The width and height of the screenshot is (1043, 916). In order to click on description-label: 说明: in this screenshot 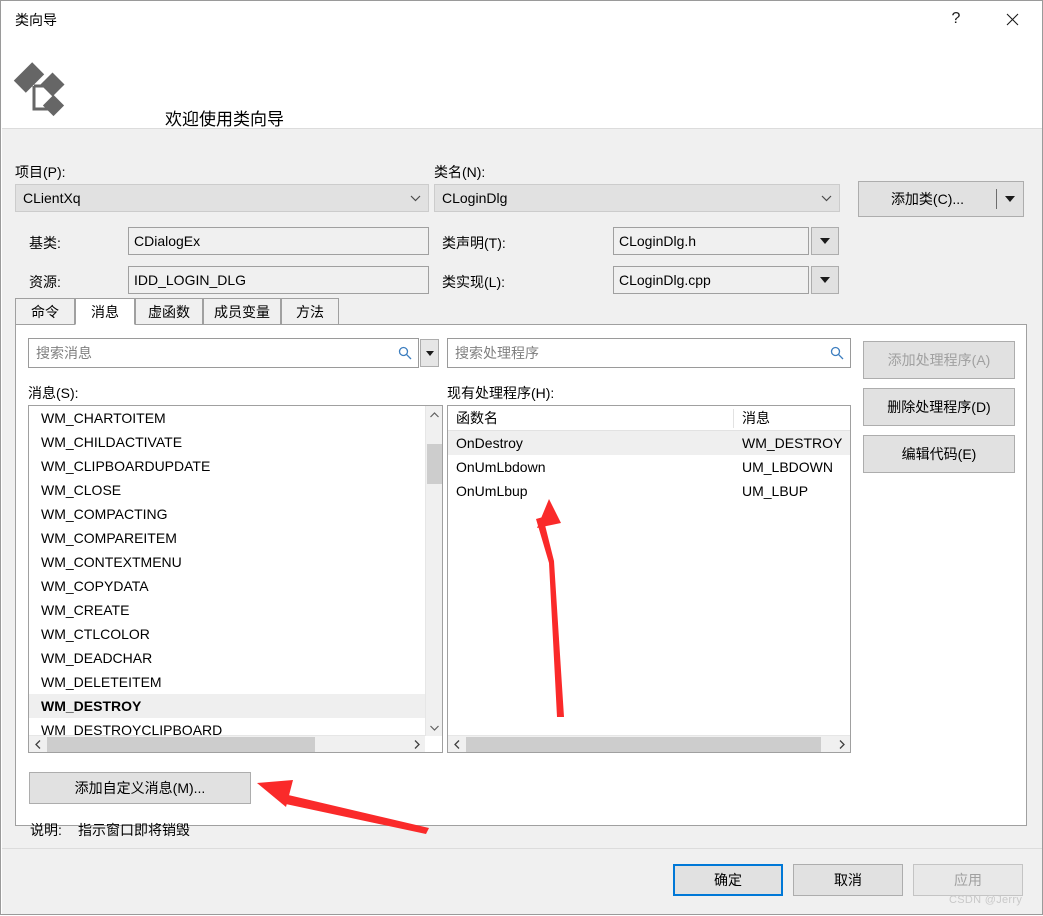, I will do `click(46, 830)`.